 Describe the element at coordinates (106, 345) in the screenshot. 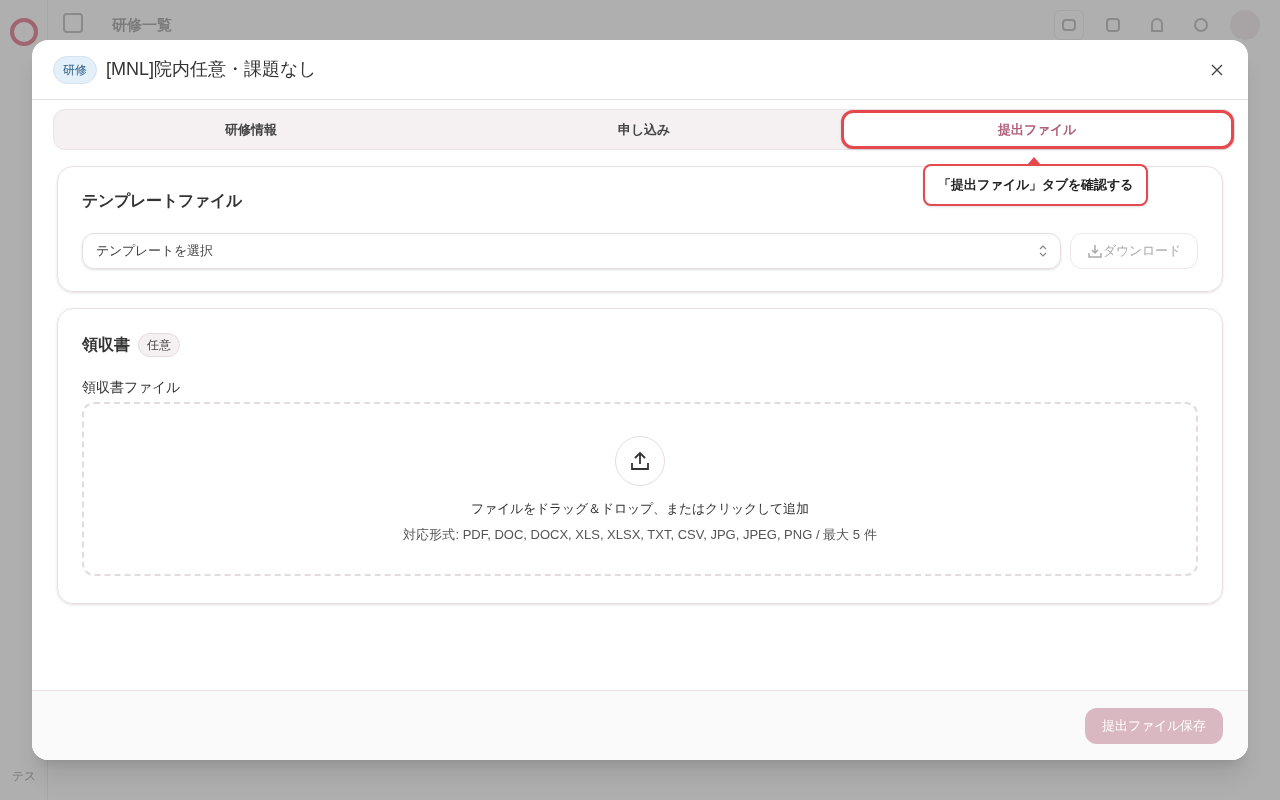

I see `section-title: 領収書` at that location.